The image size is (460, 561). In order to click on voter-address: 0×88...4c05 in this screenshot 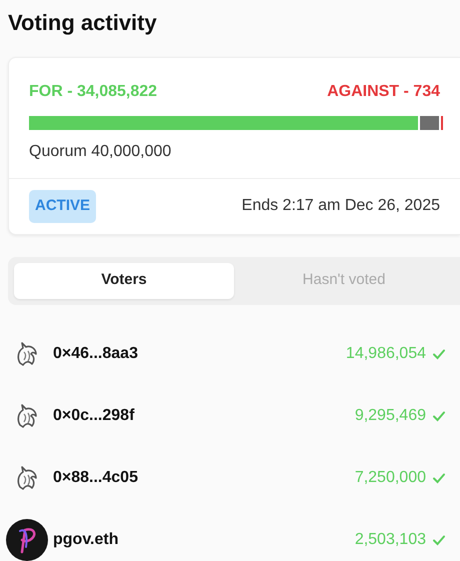, I will do `click(95, 478)`.